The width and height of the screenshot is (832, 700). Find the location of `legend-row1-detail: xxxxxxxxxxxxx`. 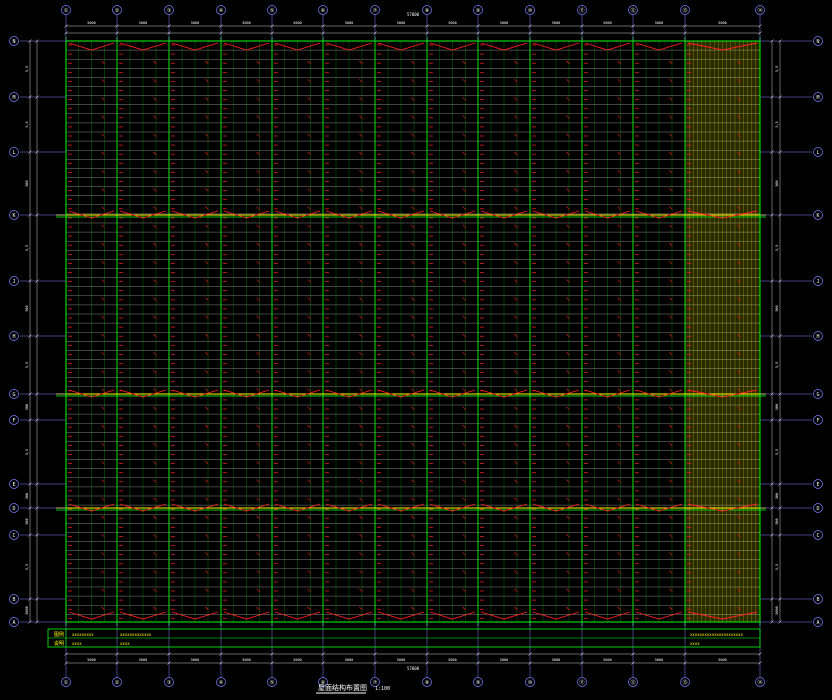

legend-row1-detail: xxxxxxxxxxxxx is located at coordinates (136, 634).